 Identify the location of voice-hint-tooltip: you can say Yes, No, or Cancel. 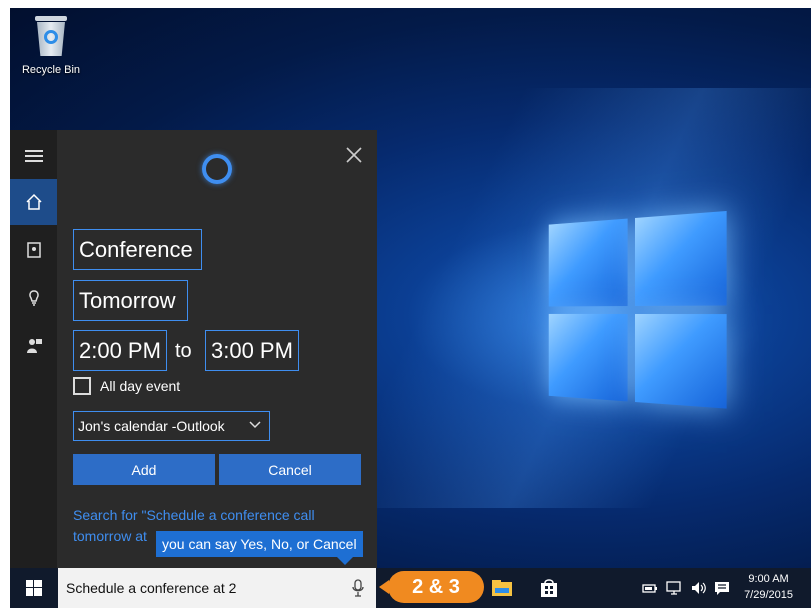
(259, 548).